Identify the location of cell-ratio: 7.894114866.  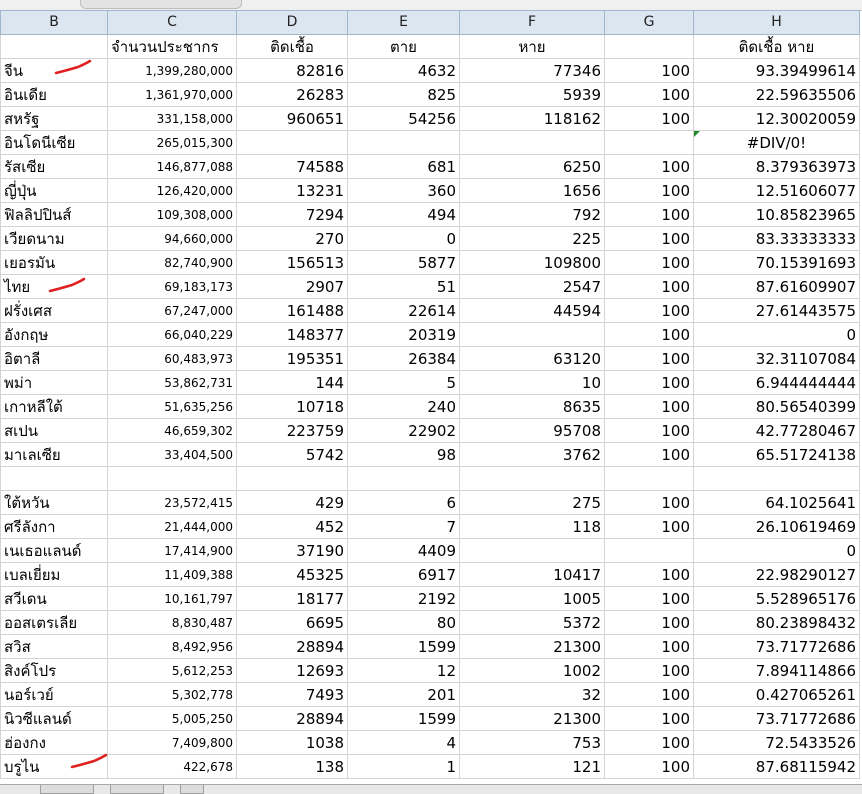
(776, 670).